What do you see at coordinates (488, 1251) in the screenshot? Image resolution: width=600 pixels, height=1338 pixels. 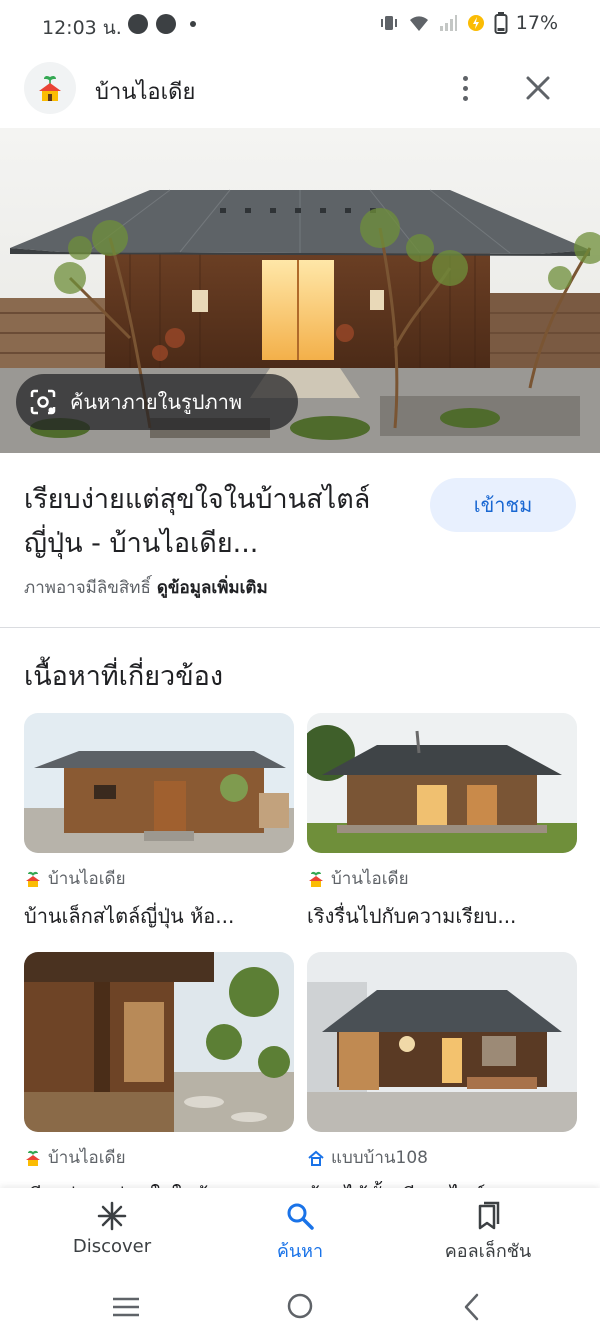 I see `nav-collections-label: คอลเล็กชัน` at bounding box center [488, 1251].